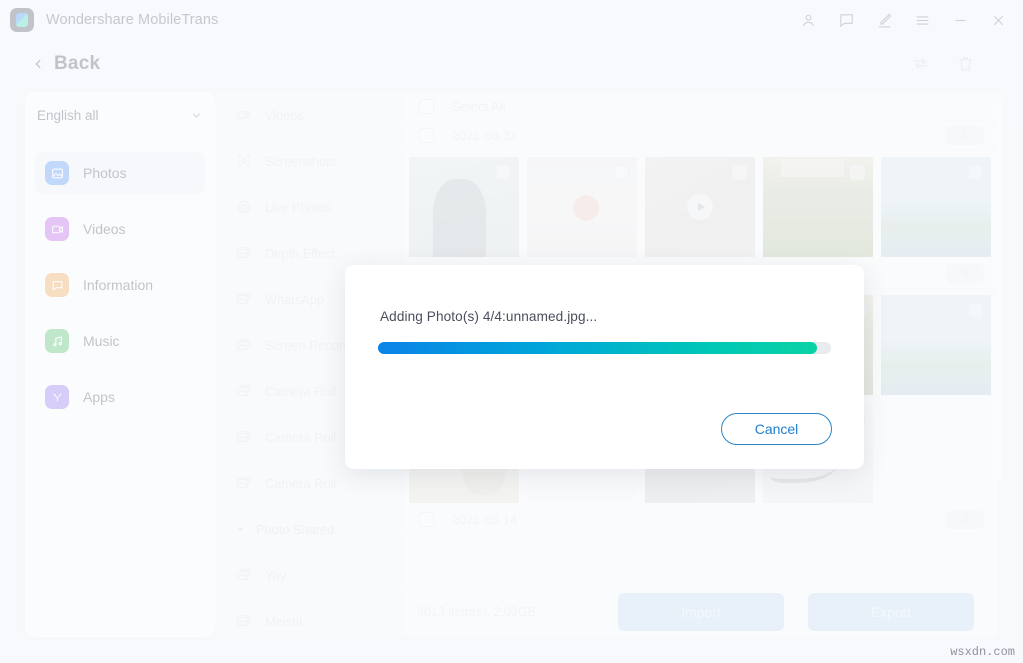 The width and height of the screenshot is (1023, 663). What do you see at coordinates (99, 397) in the screenshot?
I see `sidebar-item-label: Apps` at bounding box center [99, 397].